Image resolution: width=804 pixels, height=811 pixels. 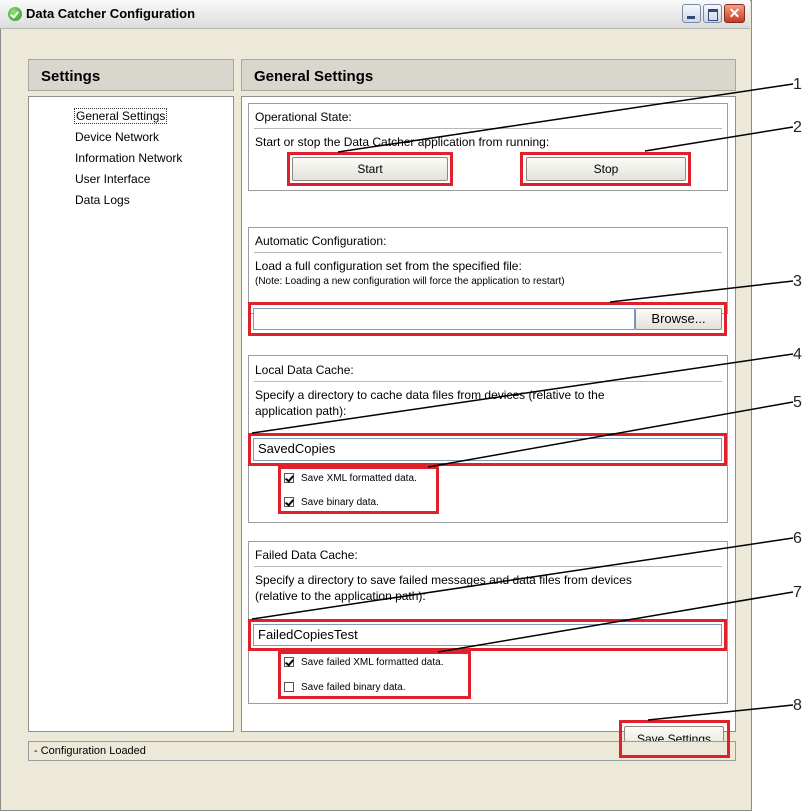 I want to click on callout-3: 3, so click(x=797, y=281).